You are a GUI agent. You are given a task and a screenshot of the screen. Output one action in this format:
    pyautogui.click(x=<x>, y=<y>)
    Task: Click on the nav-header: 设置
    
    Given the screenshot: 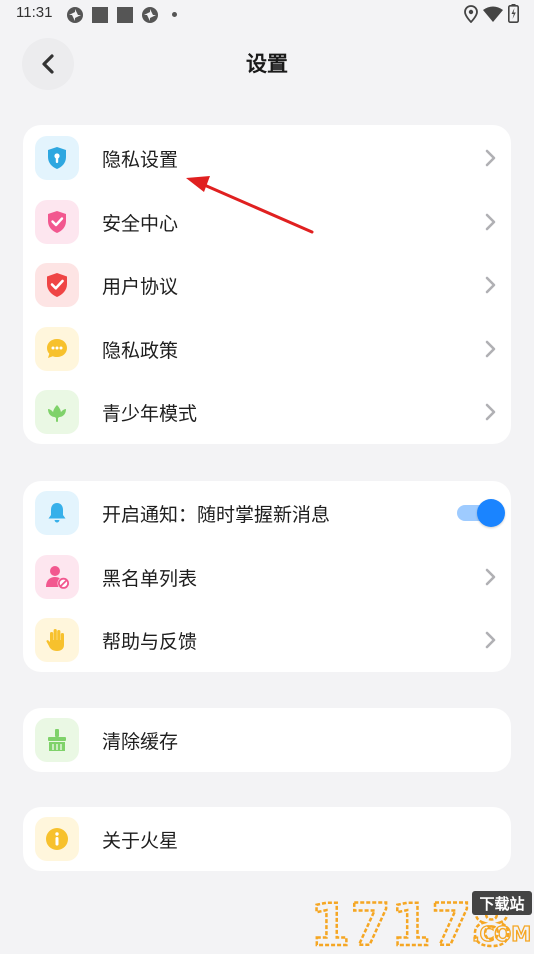 What is the action you would take?
    pyautogui.click(x=267, y=63)
    